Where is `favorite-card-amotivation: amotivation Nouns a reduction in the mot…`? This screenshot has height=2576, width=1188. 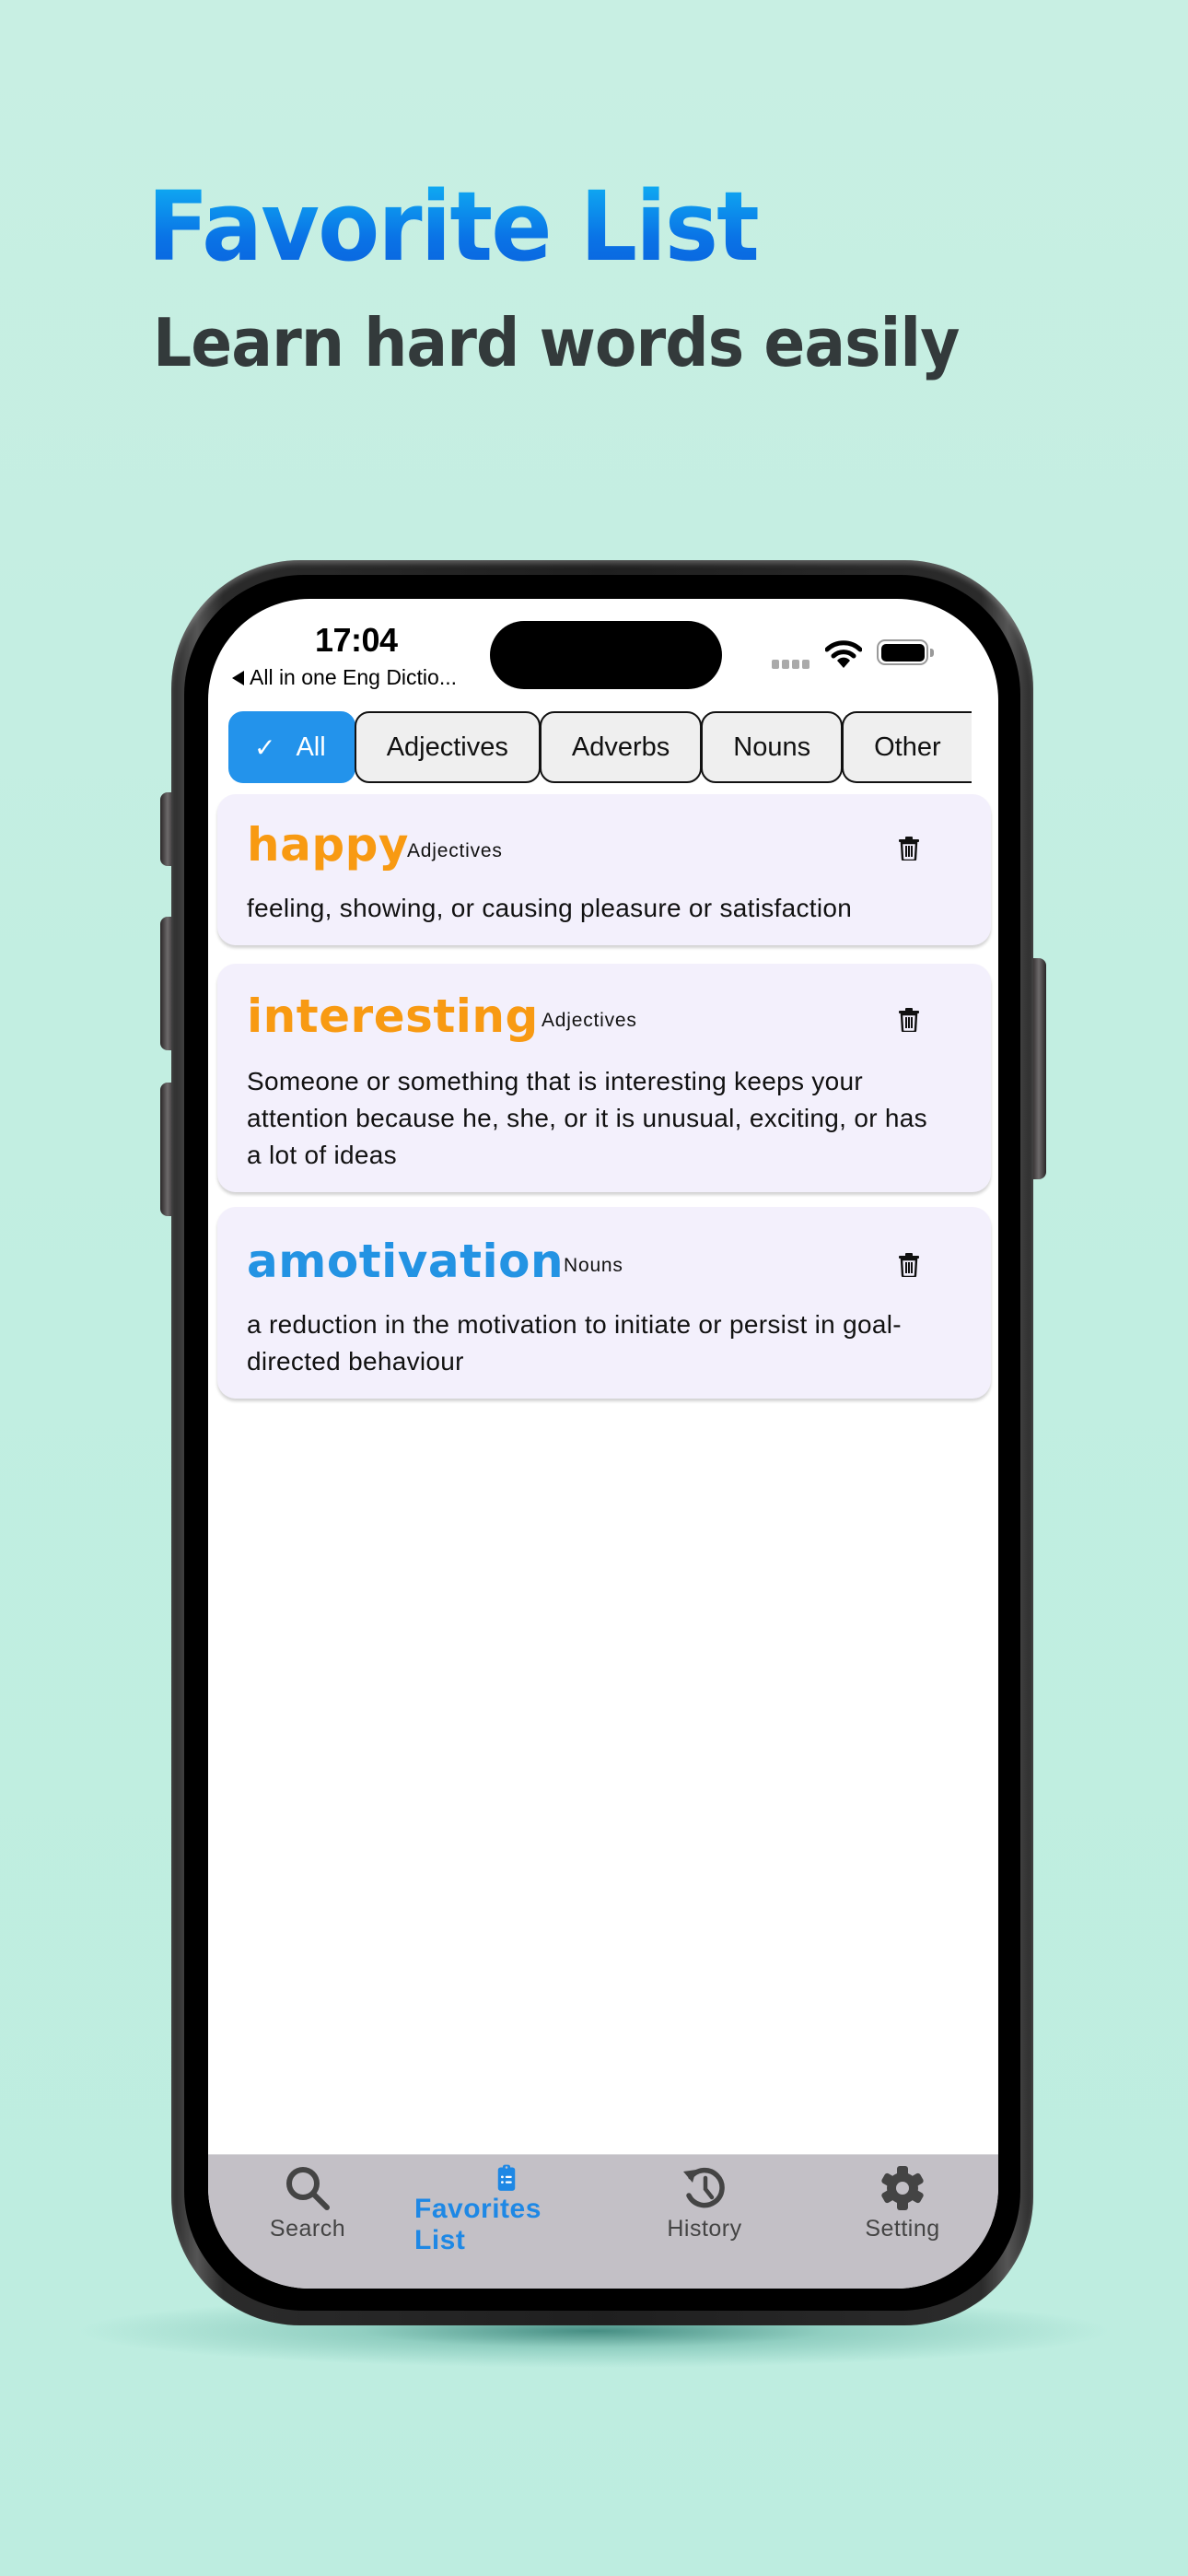
favorite-card-amotivation: amotivation Nouns a reduction in the mot… is located at coordinates (604, 1303).